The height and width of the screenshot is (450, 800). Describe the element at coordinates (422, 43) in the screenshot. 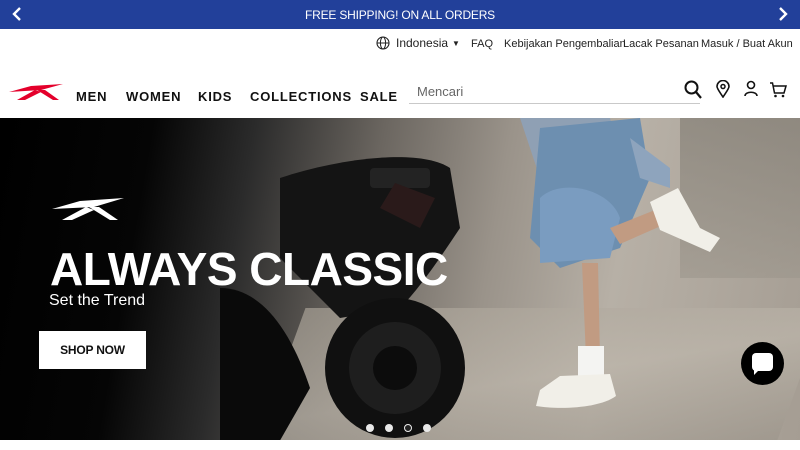

I see `language-label: Indonesia` at that location.